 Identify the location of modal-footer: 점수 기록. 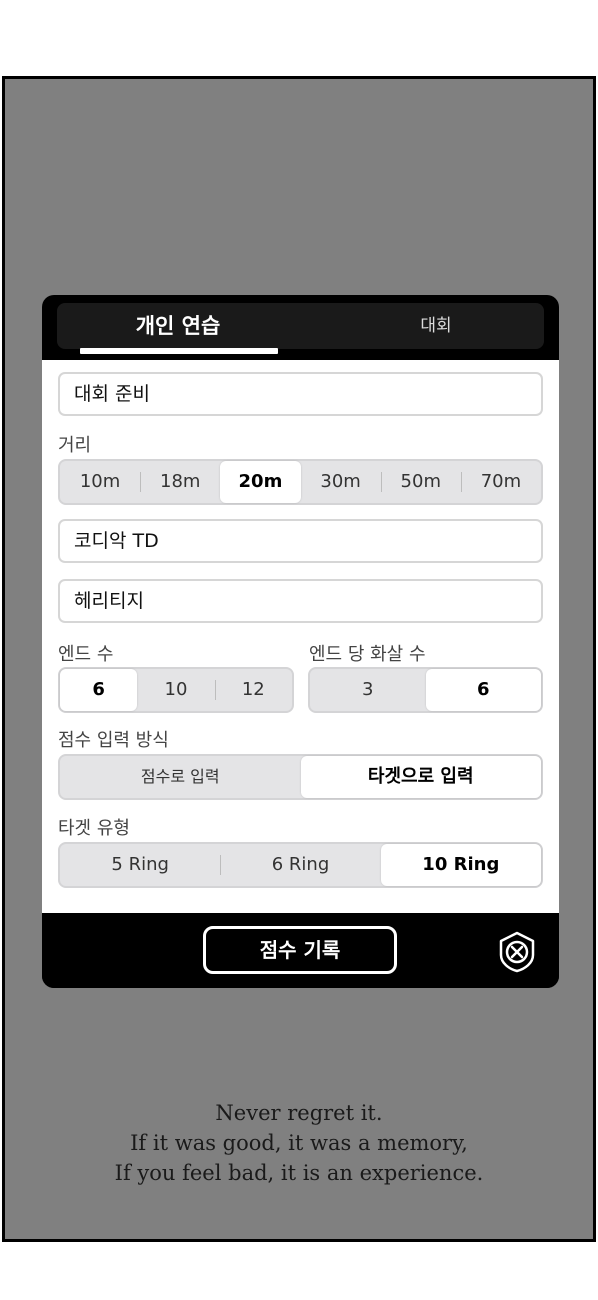
(300, 950).